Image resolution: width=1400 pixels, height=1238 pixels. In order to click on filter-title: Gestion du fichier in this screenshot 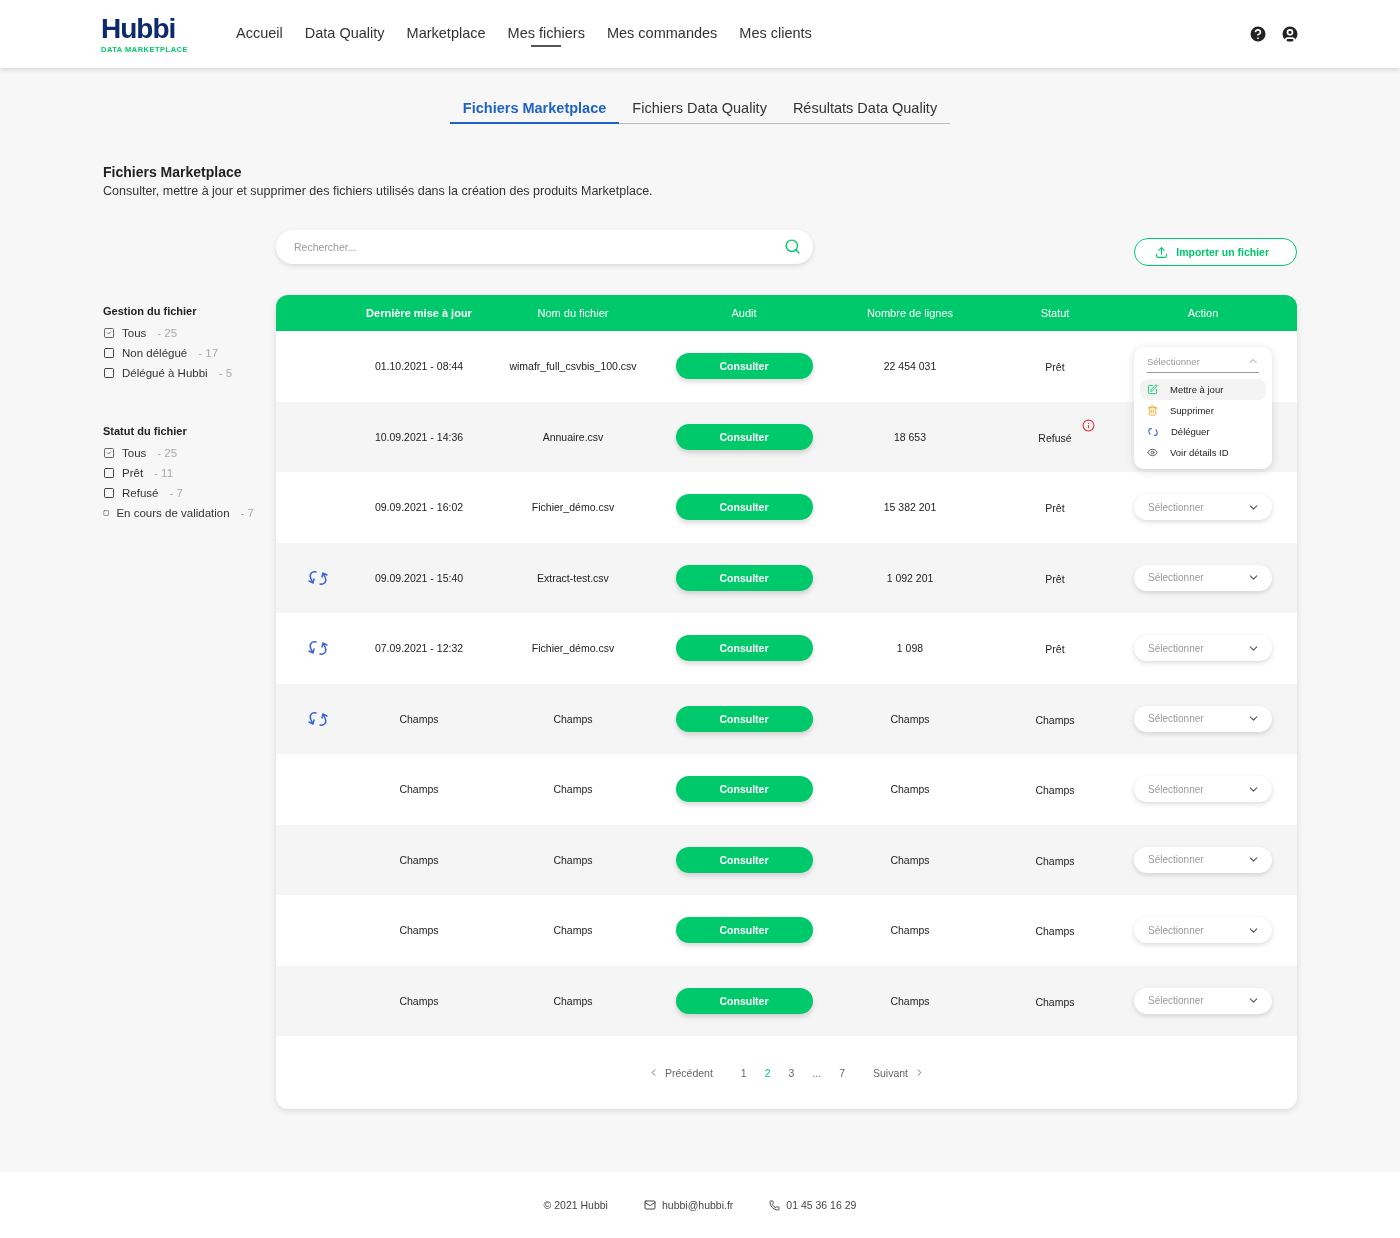, I will do `click(150, 311)`.